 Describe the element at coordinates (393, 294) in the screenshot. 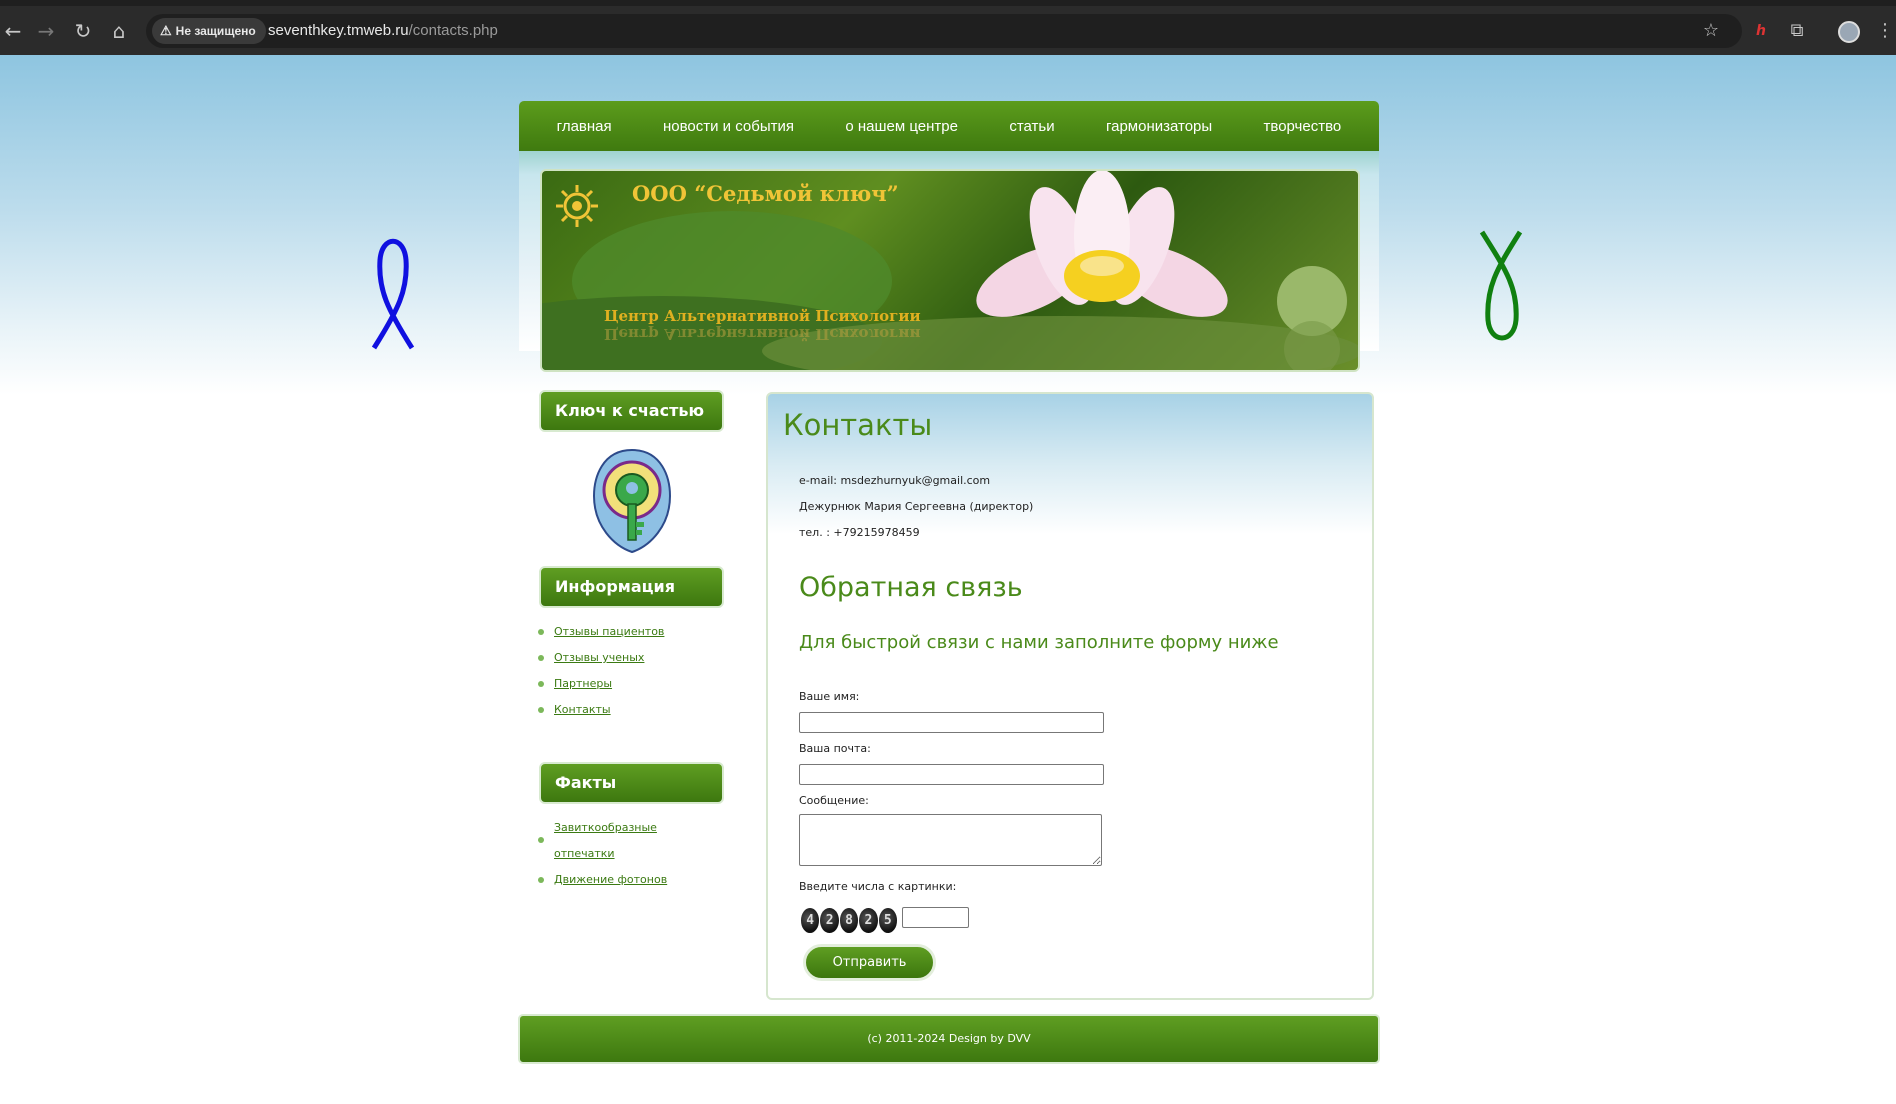

I see `blue-ribbon-icon` at that location.